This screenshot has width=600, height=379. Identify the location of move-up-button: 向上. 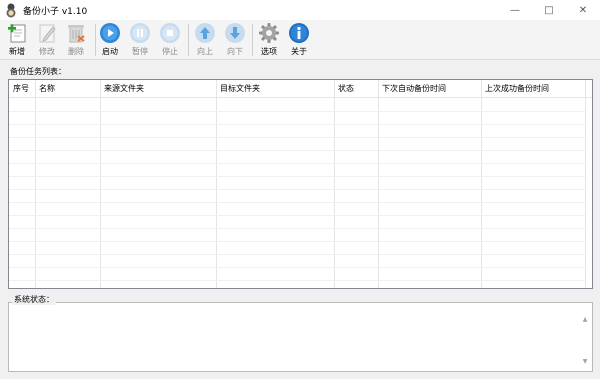
(205, 40).